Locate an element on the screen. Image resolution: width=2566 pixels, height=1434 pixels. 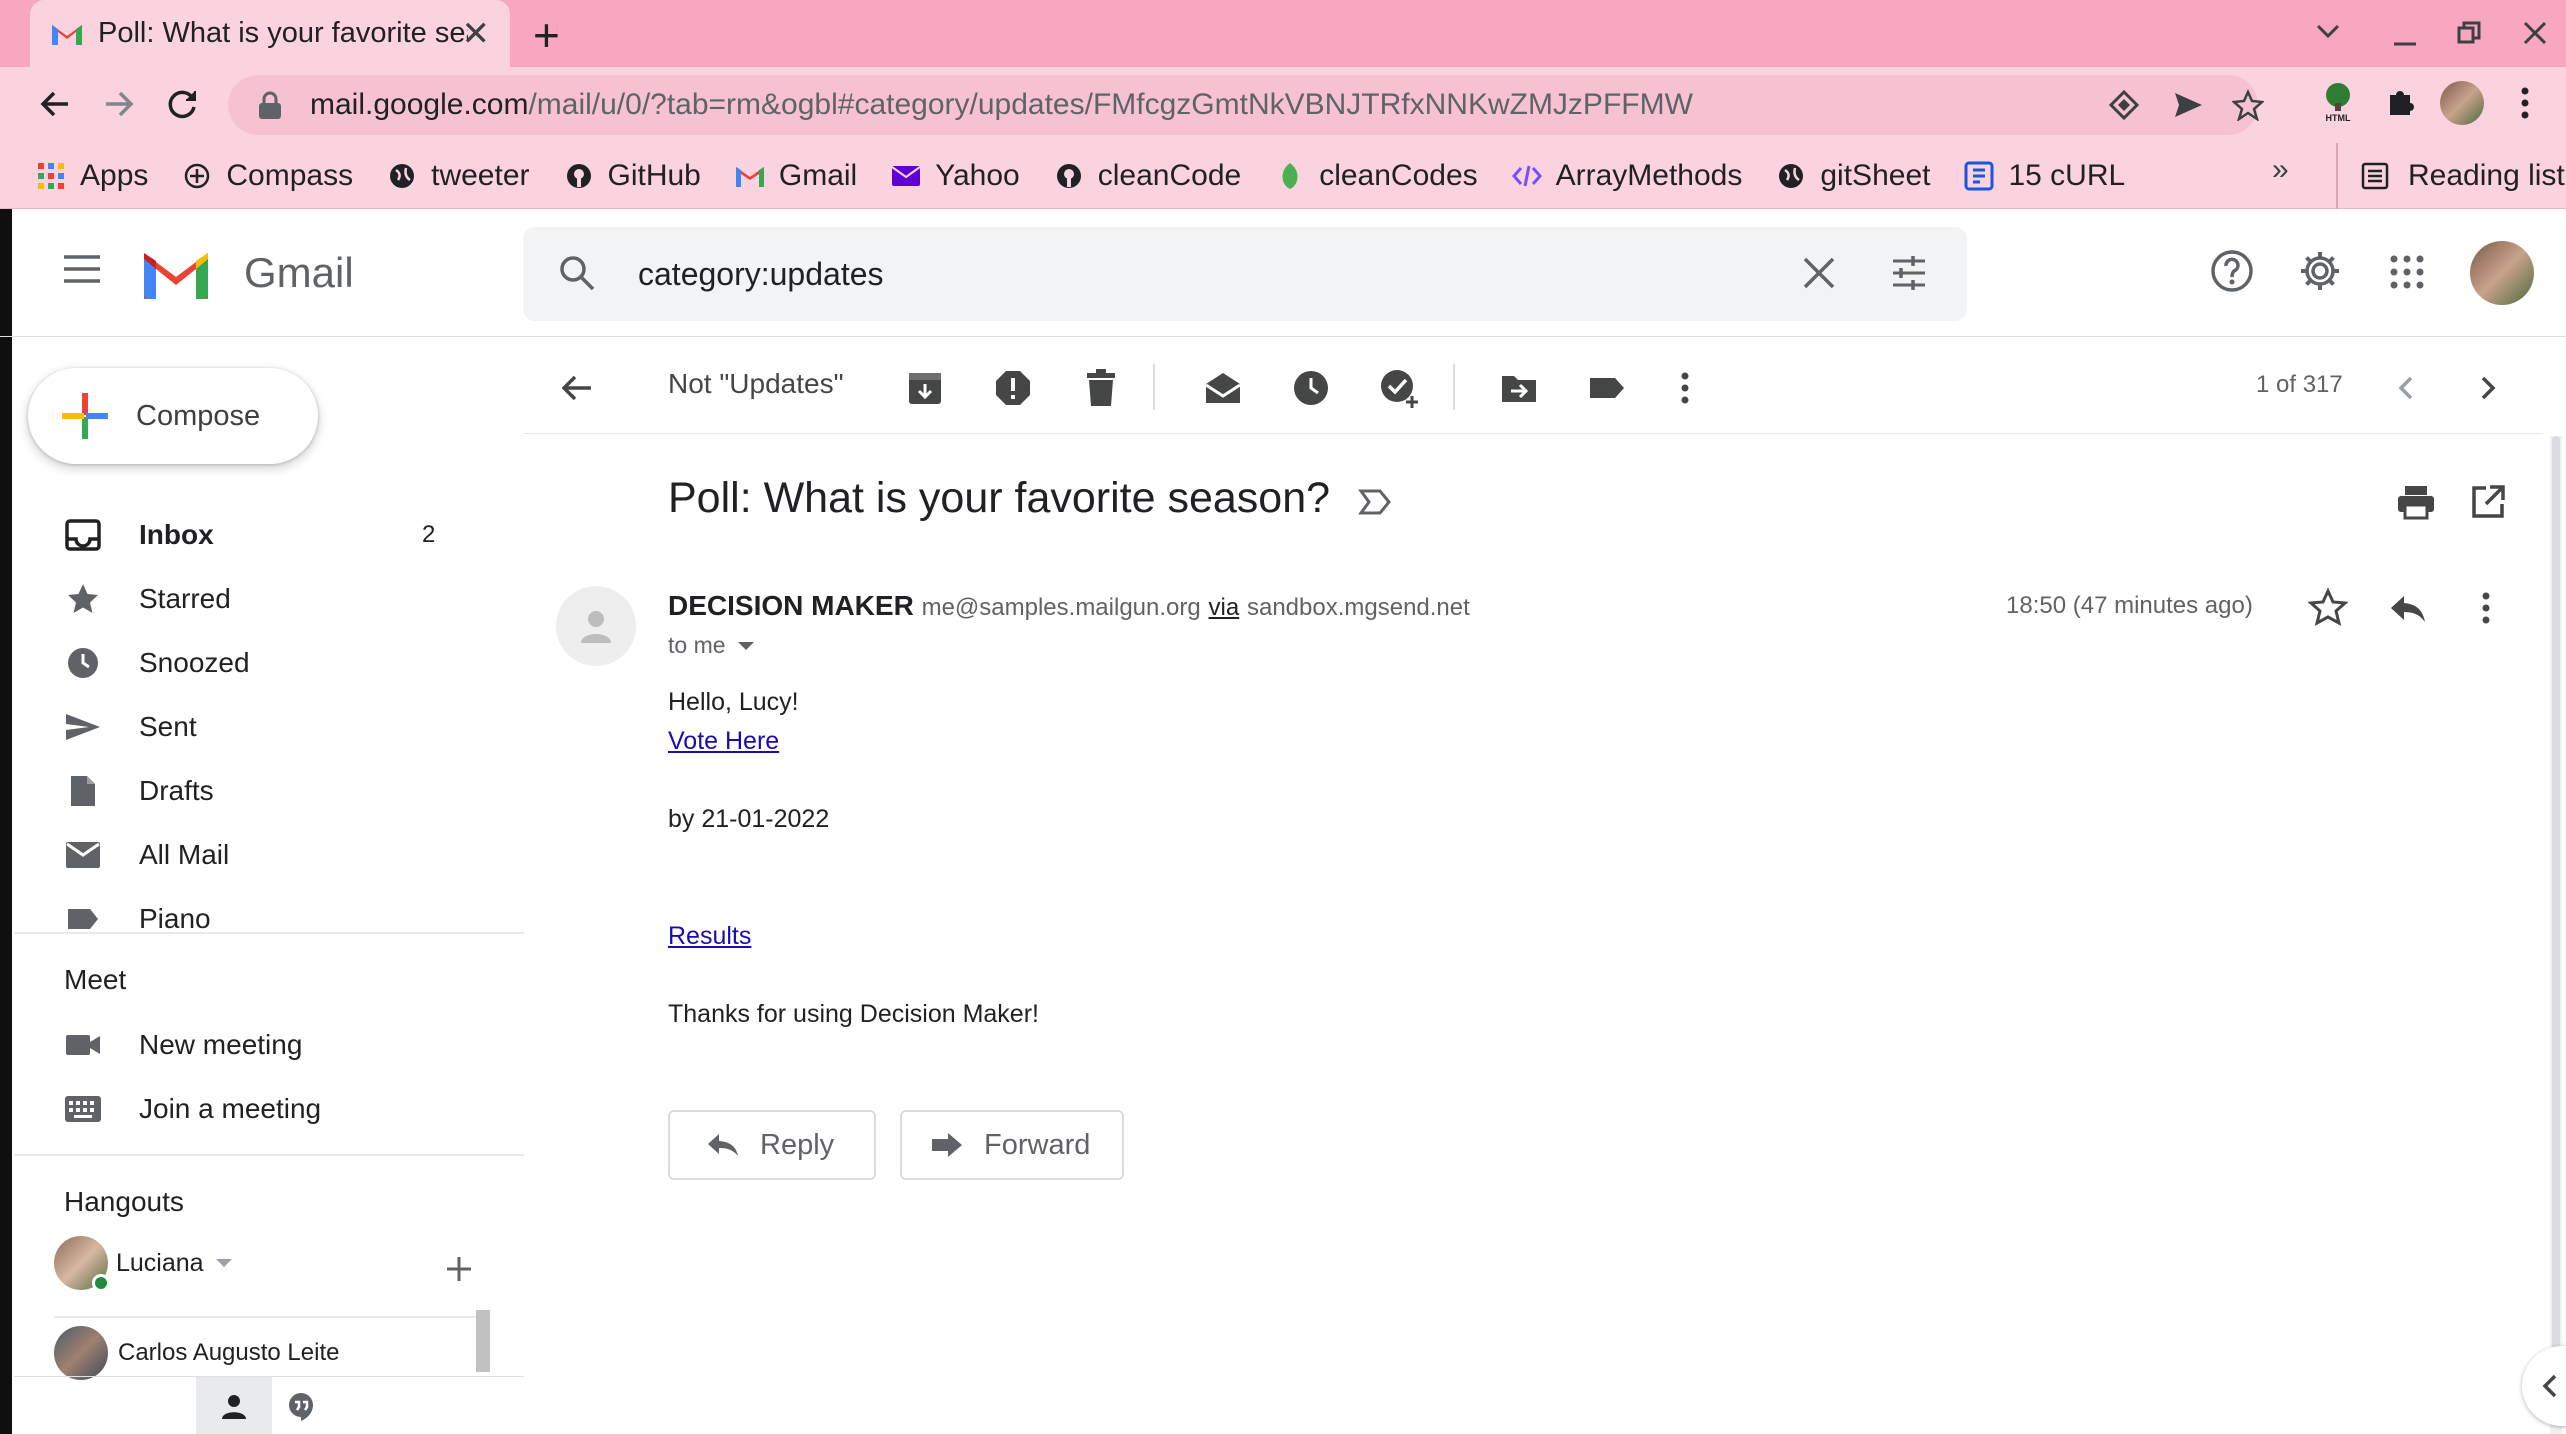
sender-name: DECISION MAKER is located at coordinates (791, 605).